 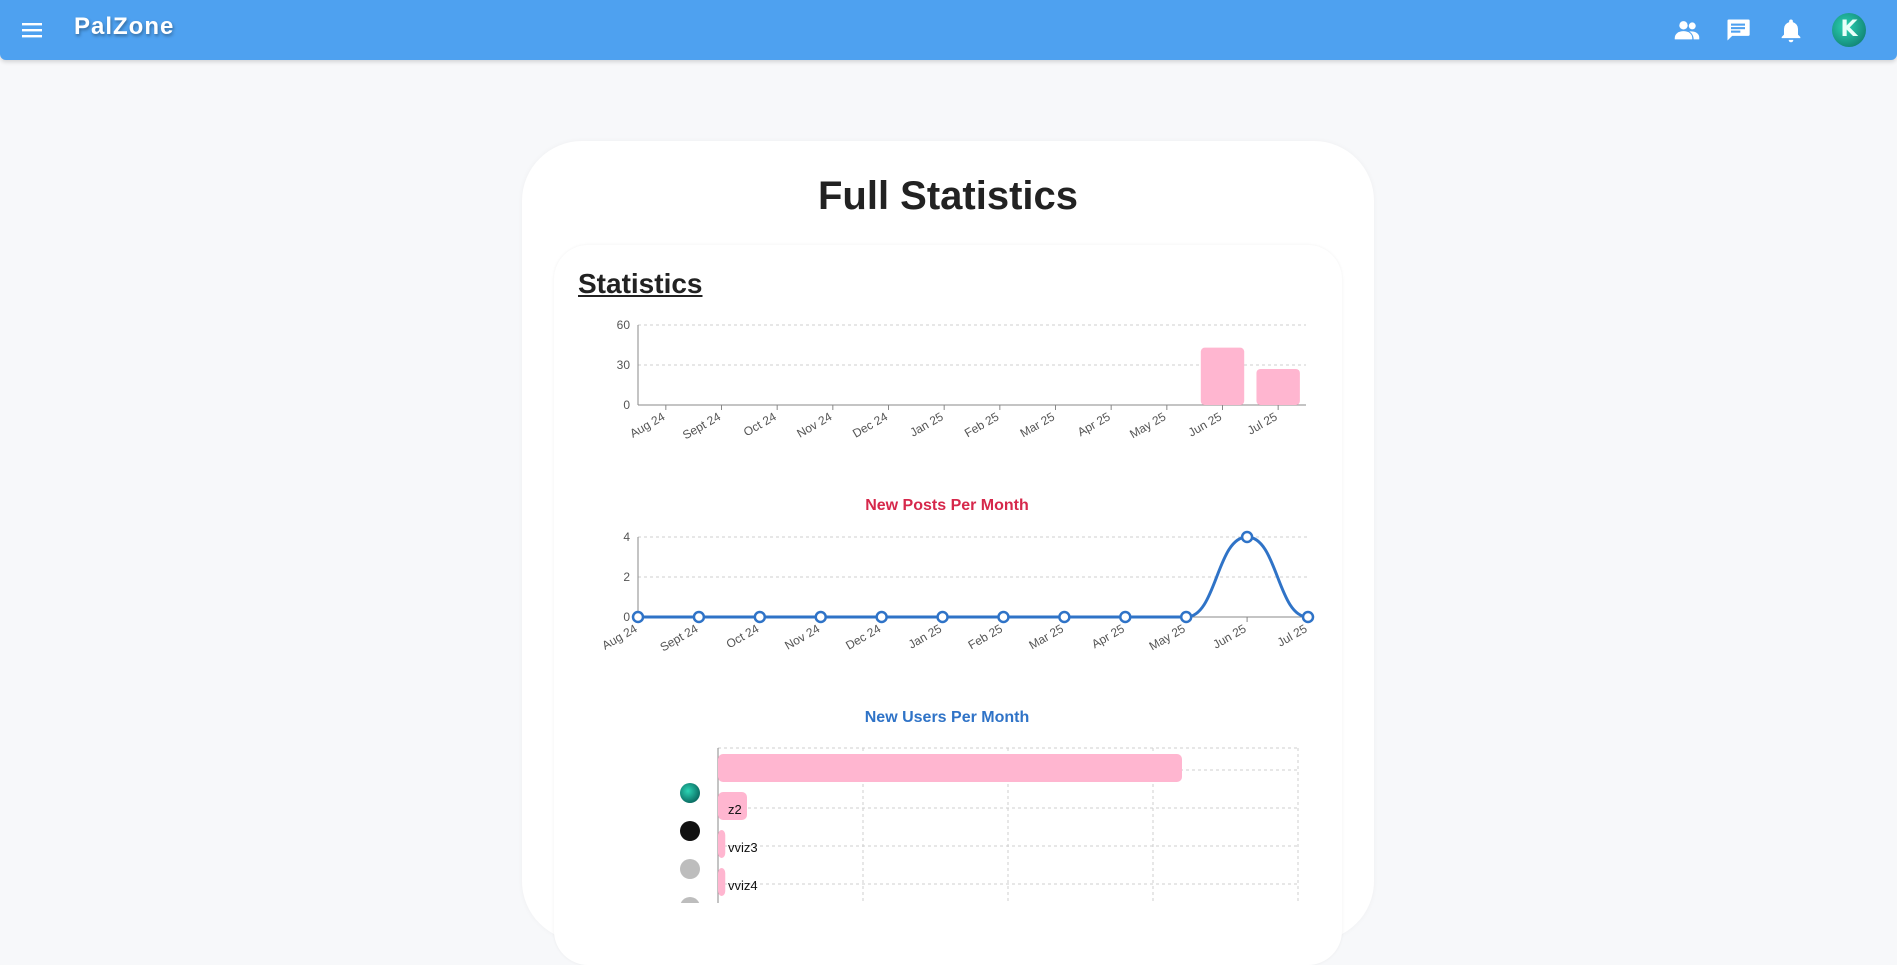 I want to click on avatar-letter: K, so click(x=1849, y=29).